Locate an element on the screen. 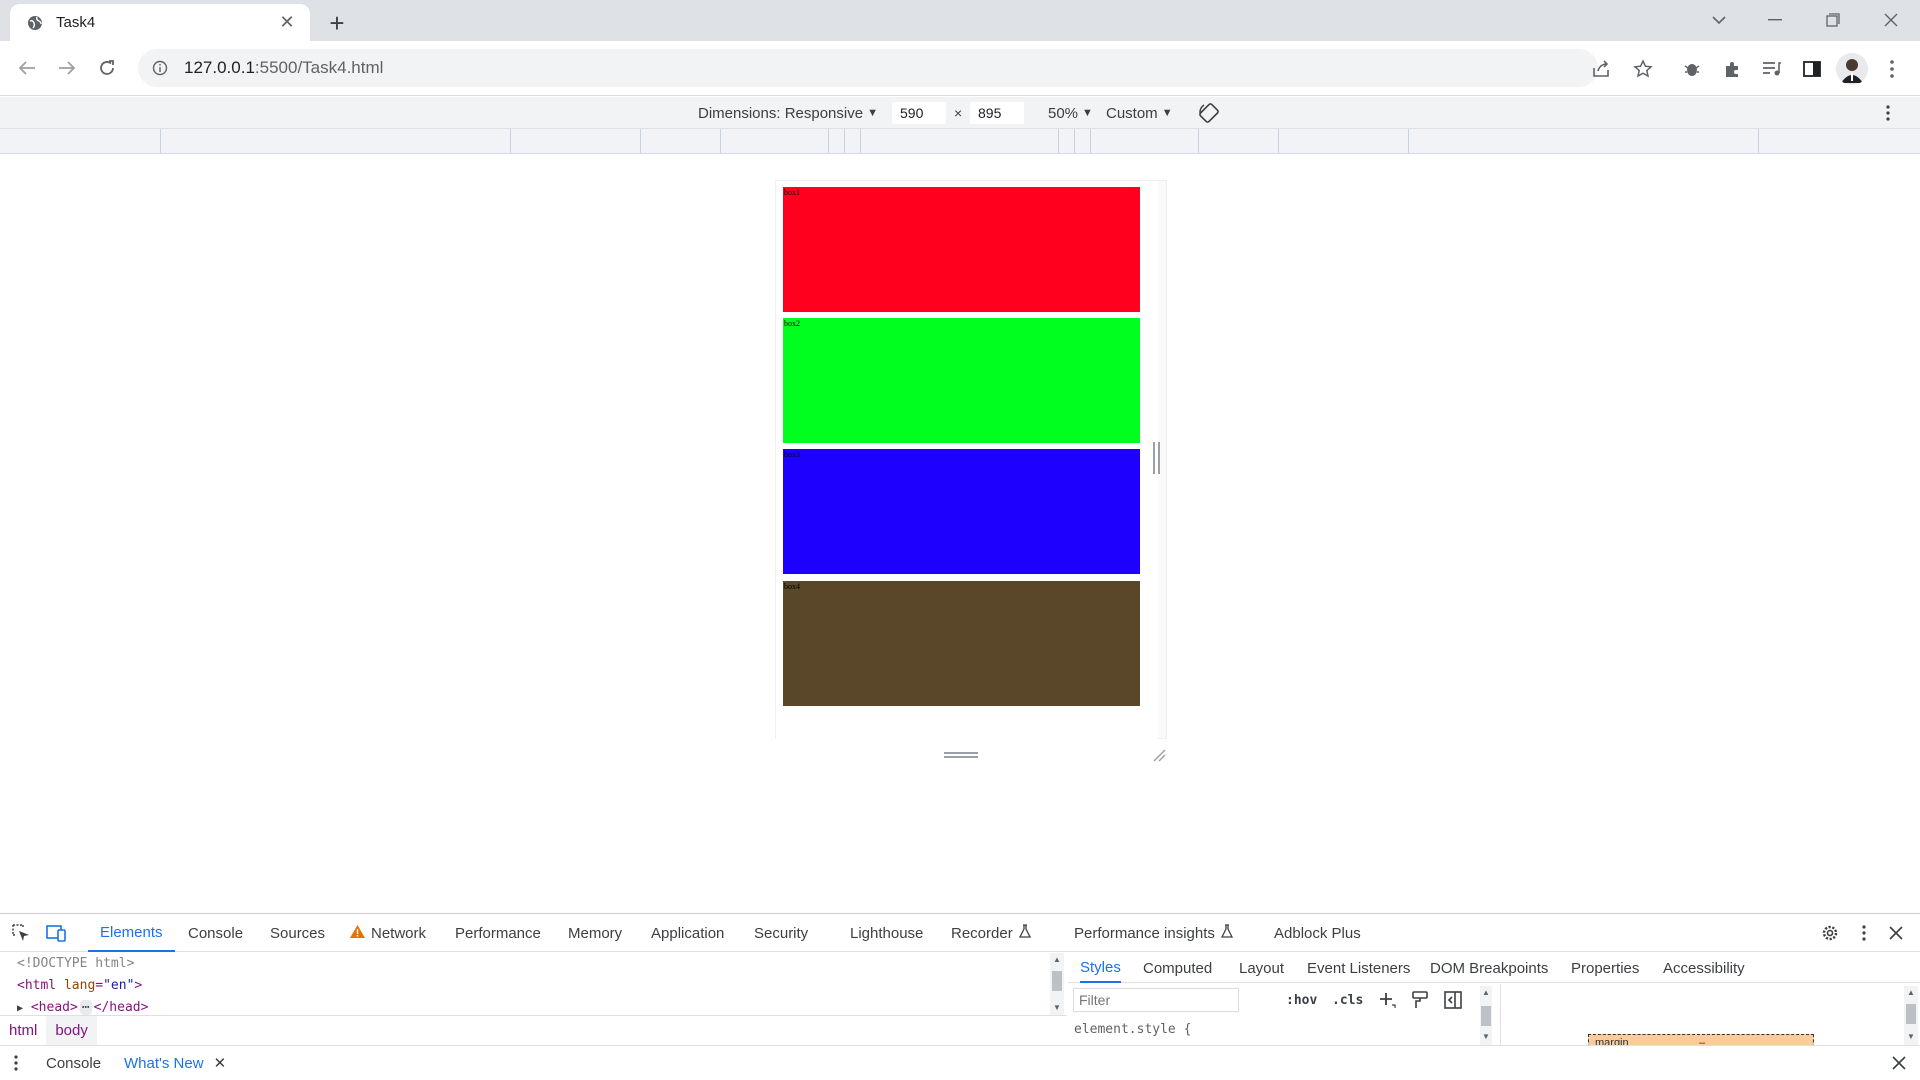 This screenshot has height=1080, width=1920. tab-performance: Performance is located at coordinates (498, 933).